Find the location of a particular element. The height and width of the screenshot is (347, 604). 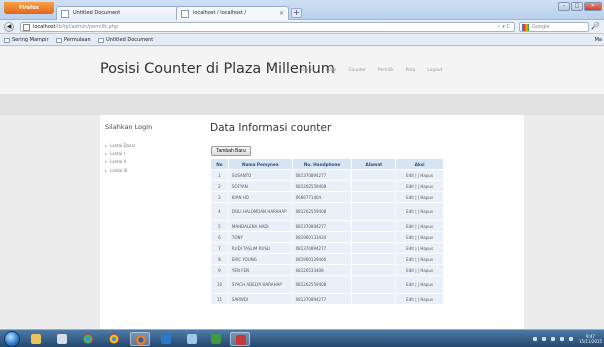

table-row: 9 YEN FEN 08126533408 Edit | | Hapus is located at coordinates (327, 270).